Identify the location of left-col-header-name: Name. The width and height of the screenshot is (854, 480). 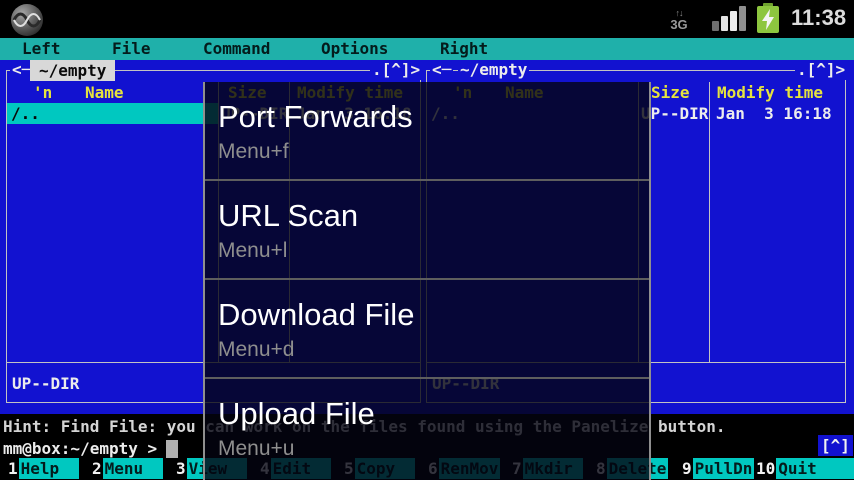
(104, 92).